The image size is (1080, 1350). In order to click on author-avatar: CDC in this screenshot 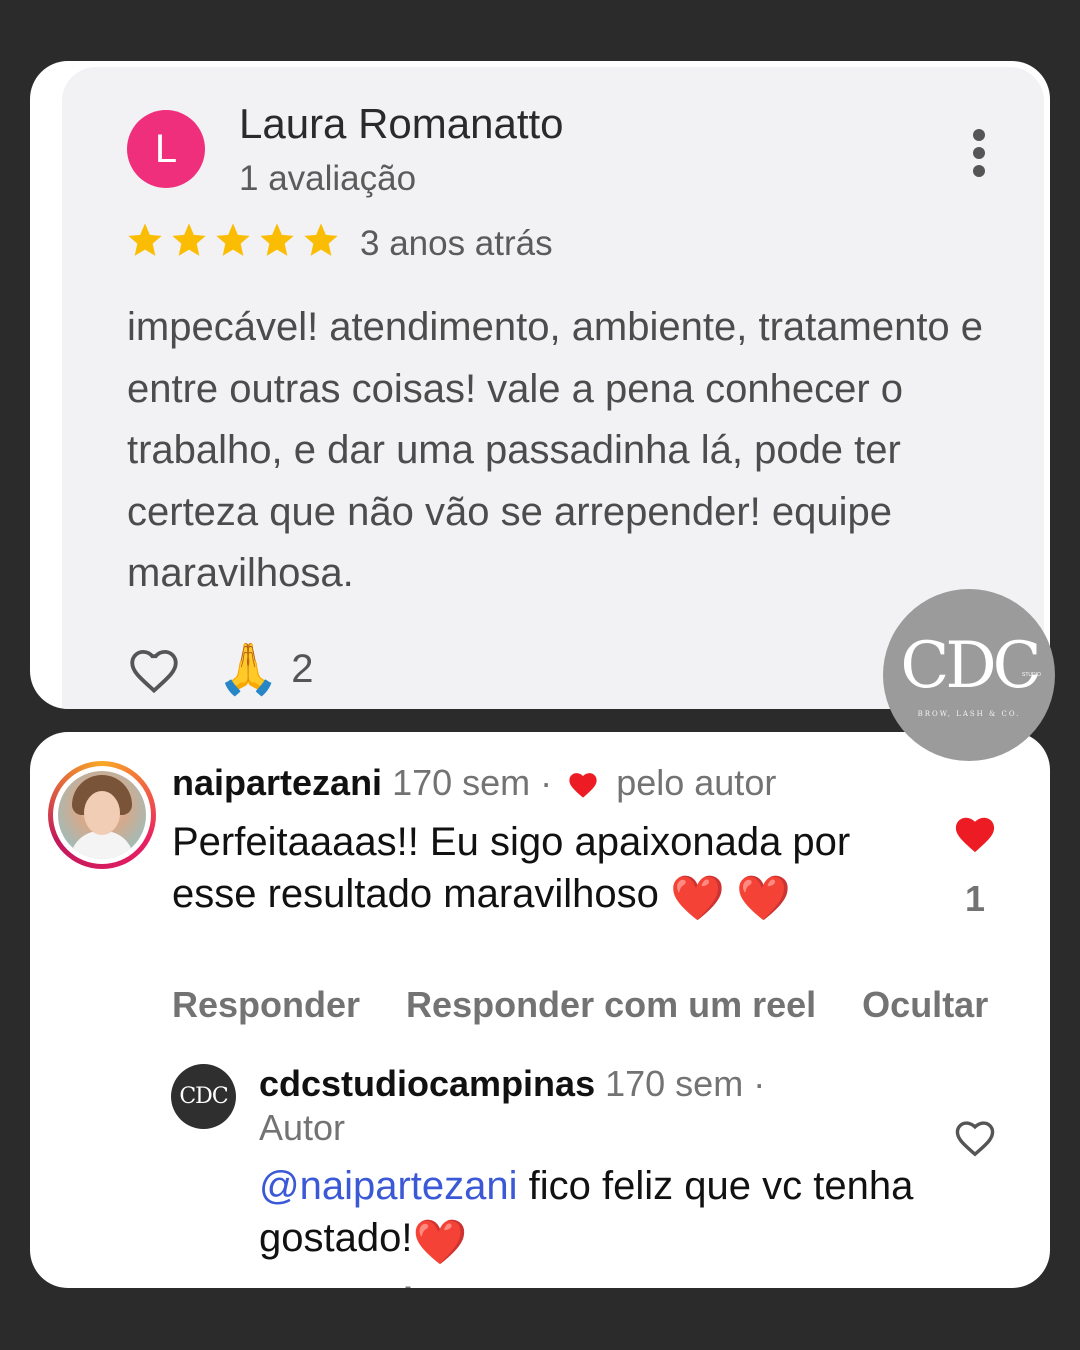, I will do `click(203, 1096)`.